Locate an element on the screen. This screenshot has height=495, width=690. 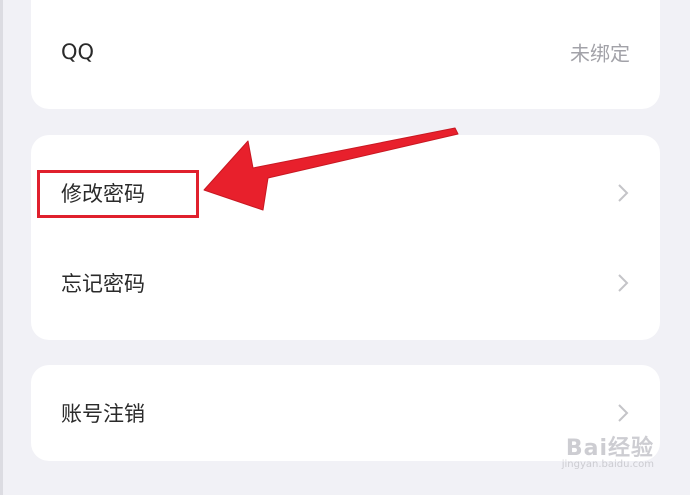
qq-label: QQ is located at coordinates (78, 52).